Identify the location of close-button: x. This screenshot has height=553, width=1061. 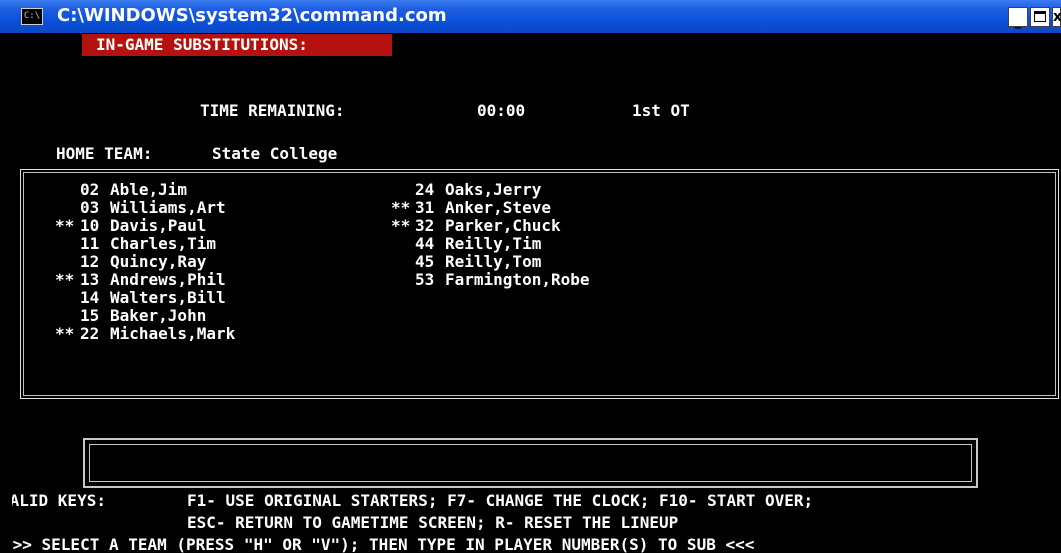
(1056, 17).